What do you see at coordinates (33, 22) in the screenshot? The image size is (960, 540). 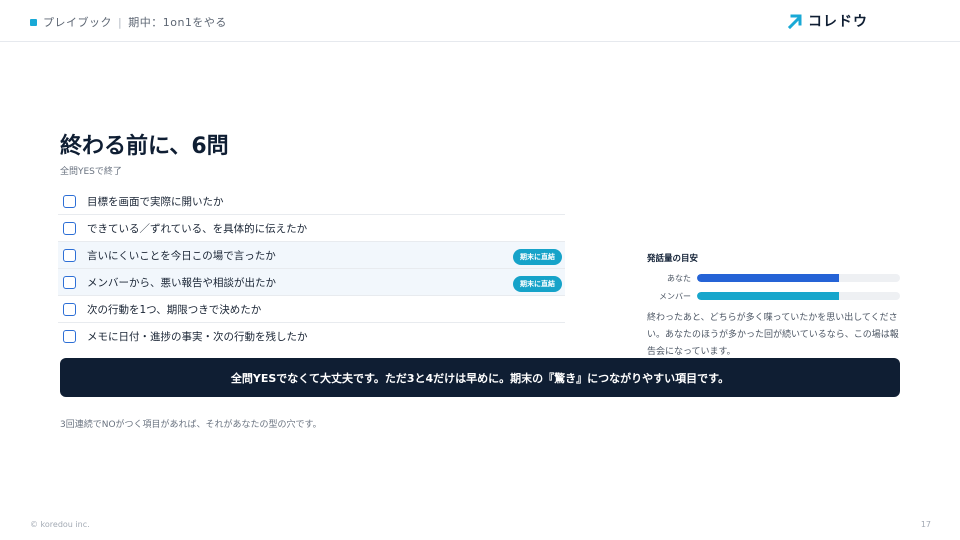 I see `section-marker-icon` at bounding box center [33, 22].